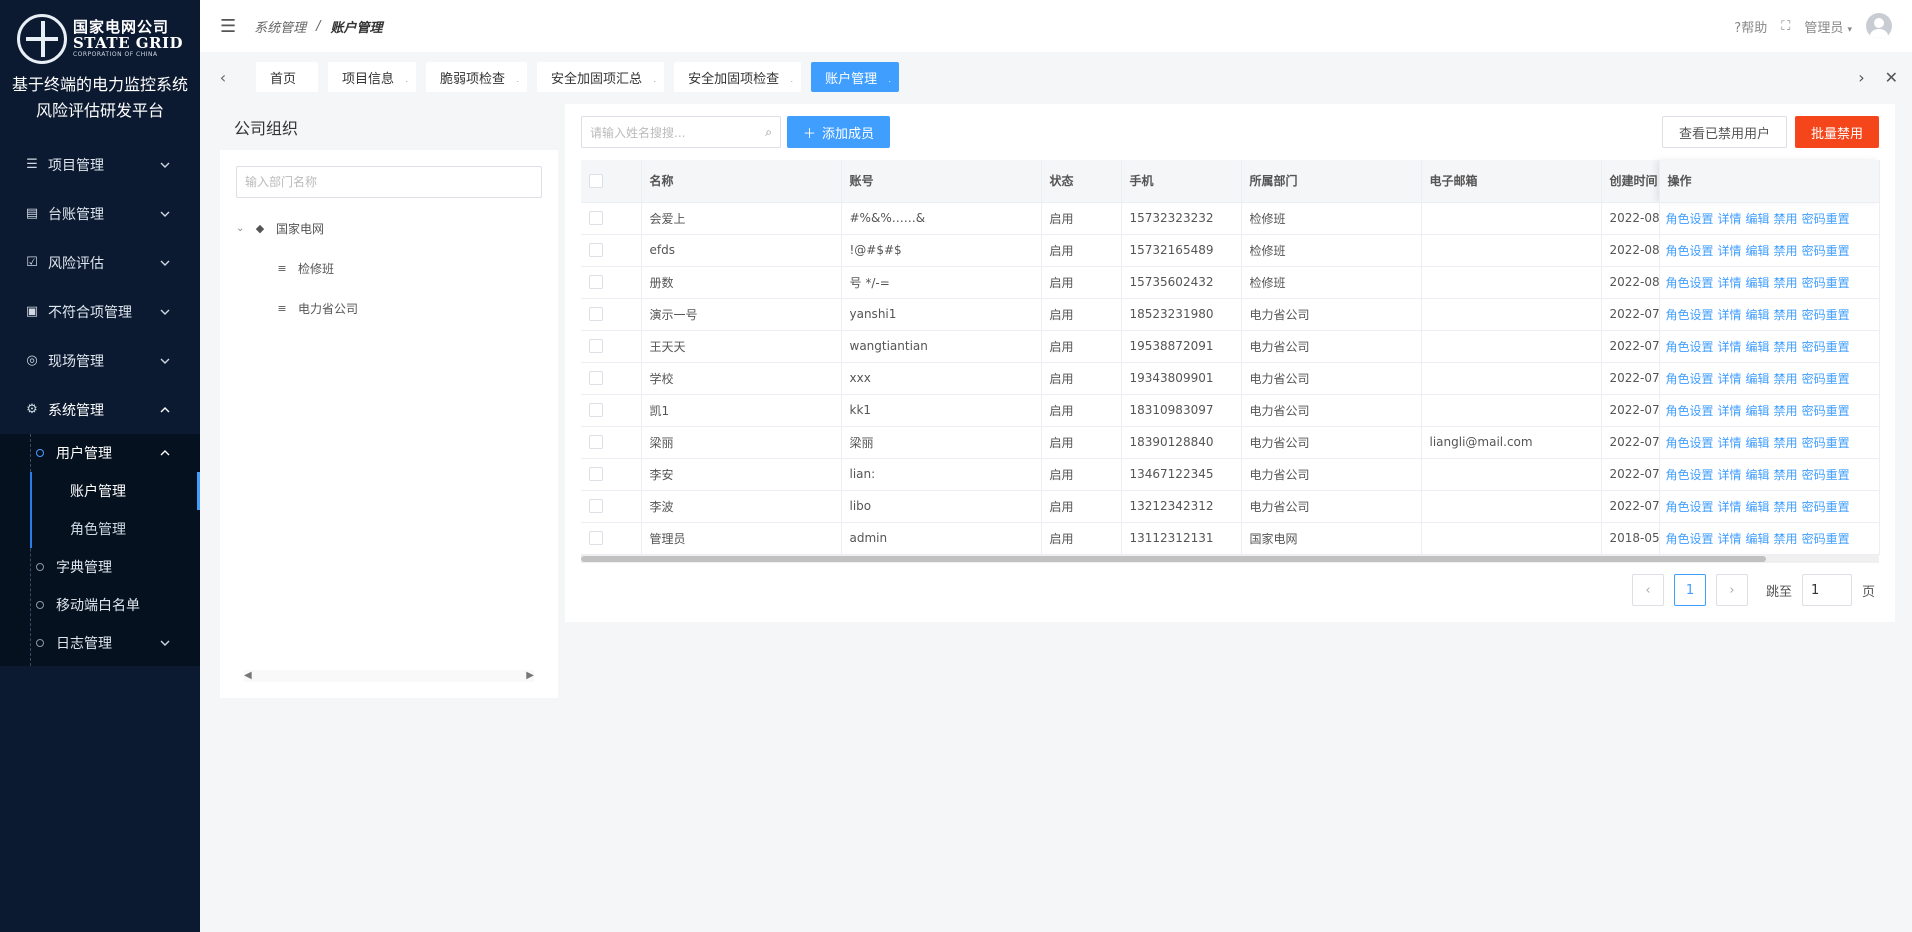  What do you see at coordinates (530, 676) in the screenshot?
I see `scroll-right-icon: ▶` at bounding box center [530, 676].